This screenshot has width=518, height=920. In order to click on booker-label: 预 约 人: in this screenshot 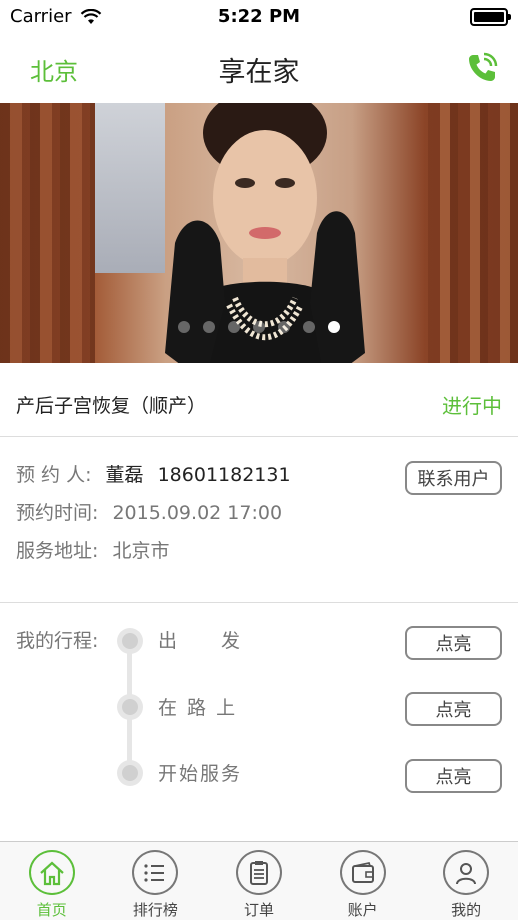, I will do `click(54, 475)`.